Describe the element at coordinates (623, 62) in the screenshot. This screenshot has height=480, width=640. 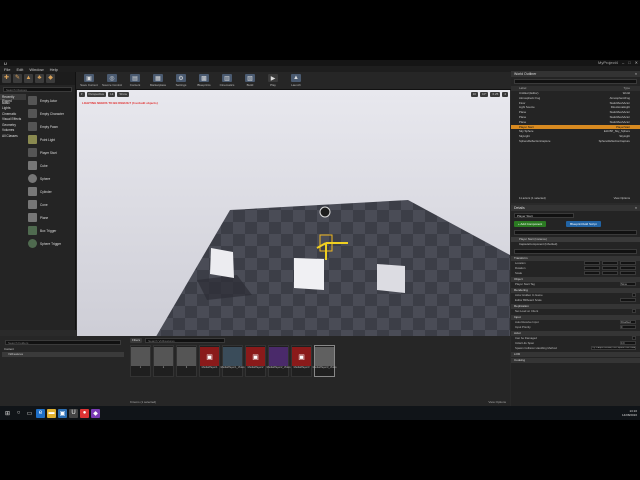
I see `minimize-button: –` at that location.